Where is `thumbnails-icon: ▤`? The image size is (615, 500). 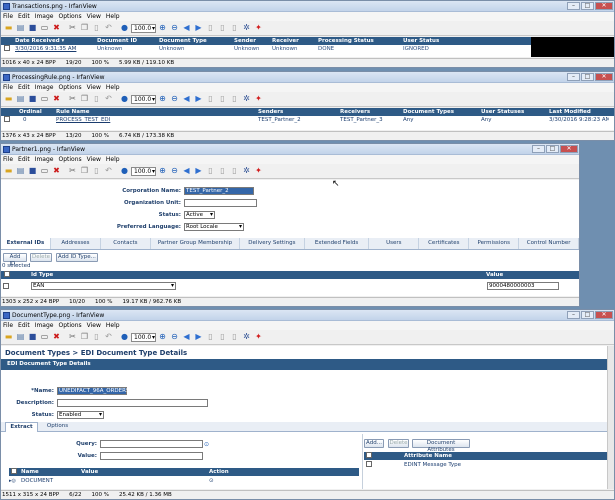 thumbnails-icon: ▤ is located at coordinates (20, 337).